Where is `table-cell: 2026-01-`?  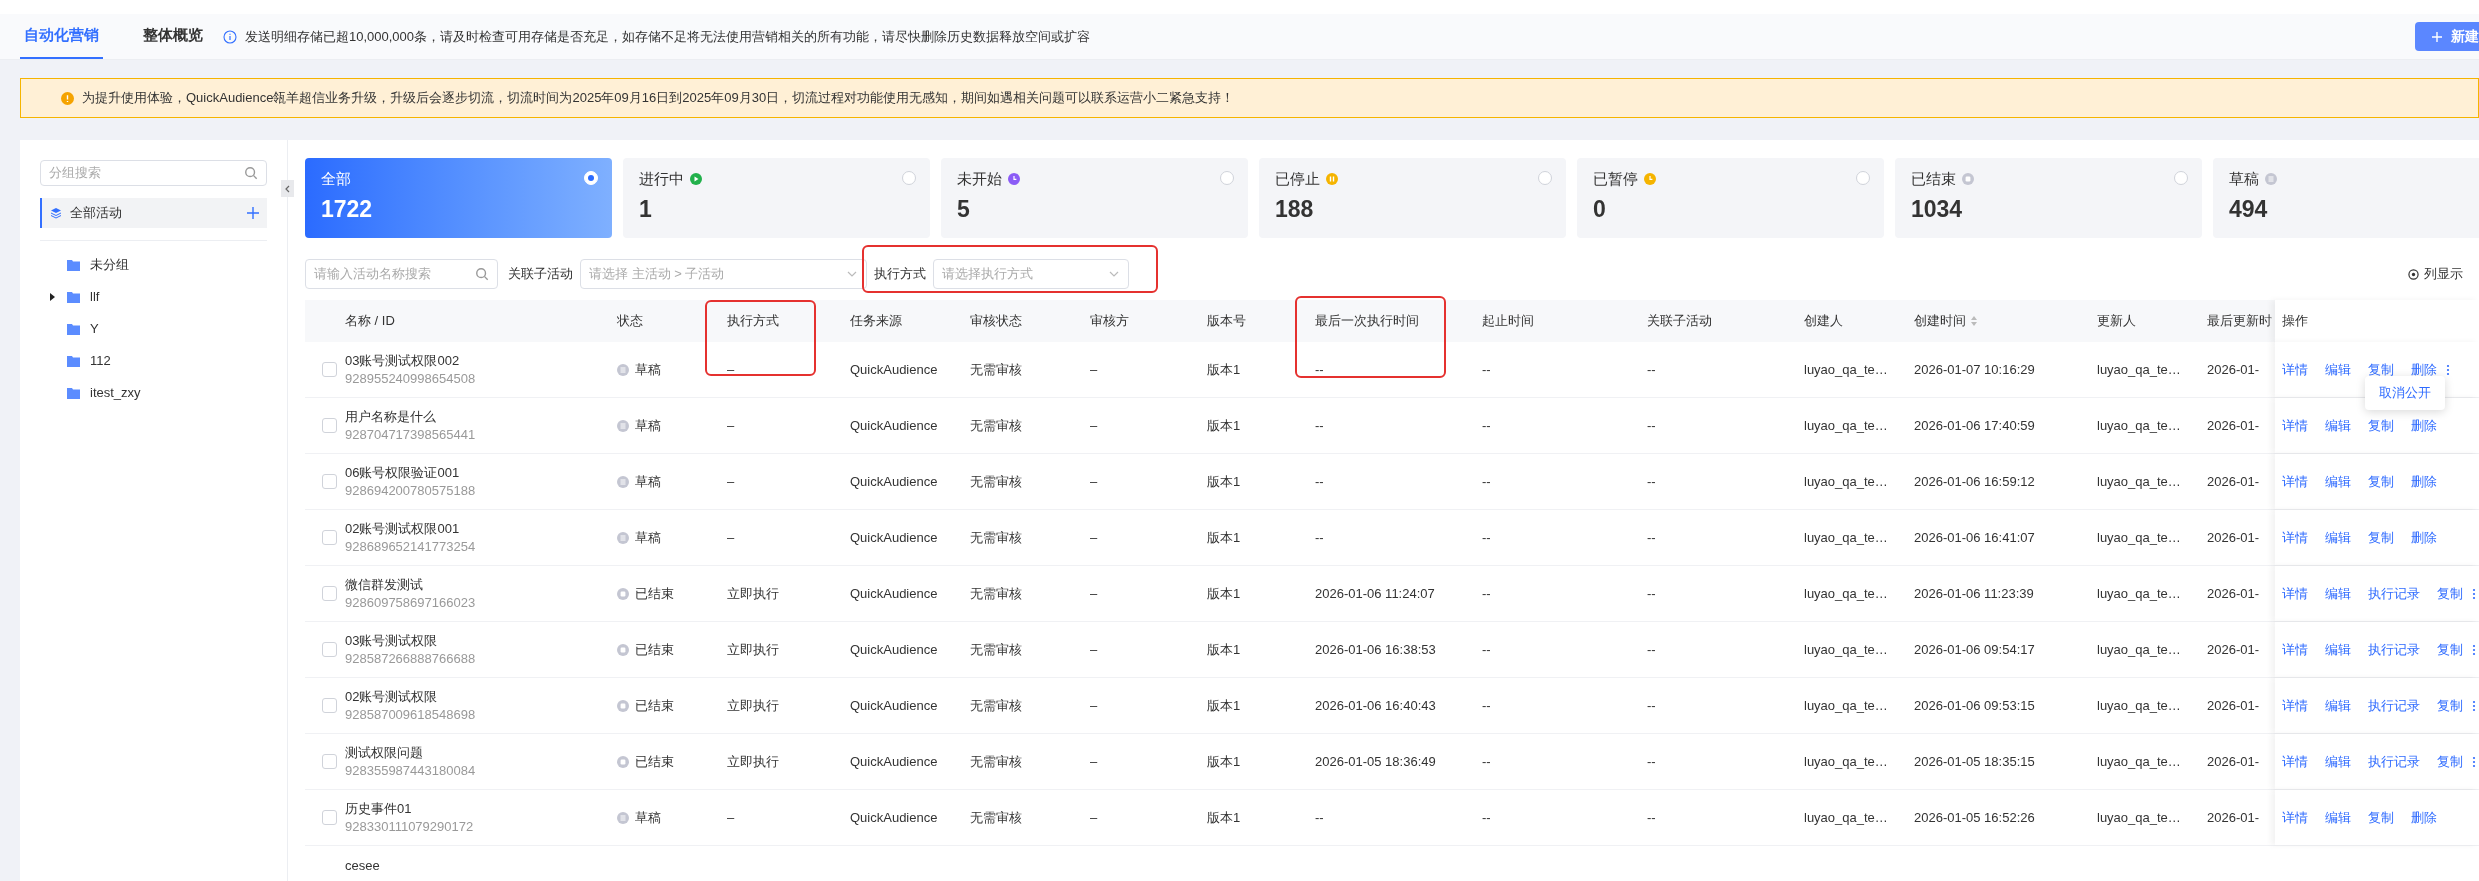
table-cell: 2026-01- is located at coordinates (2233, 537).